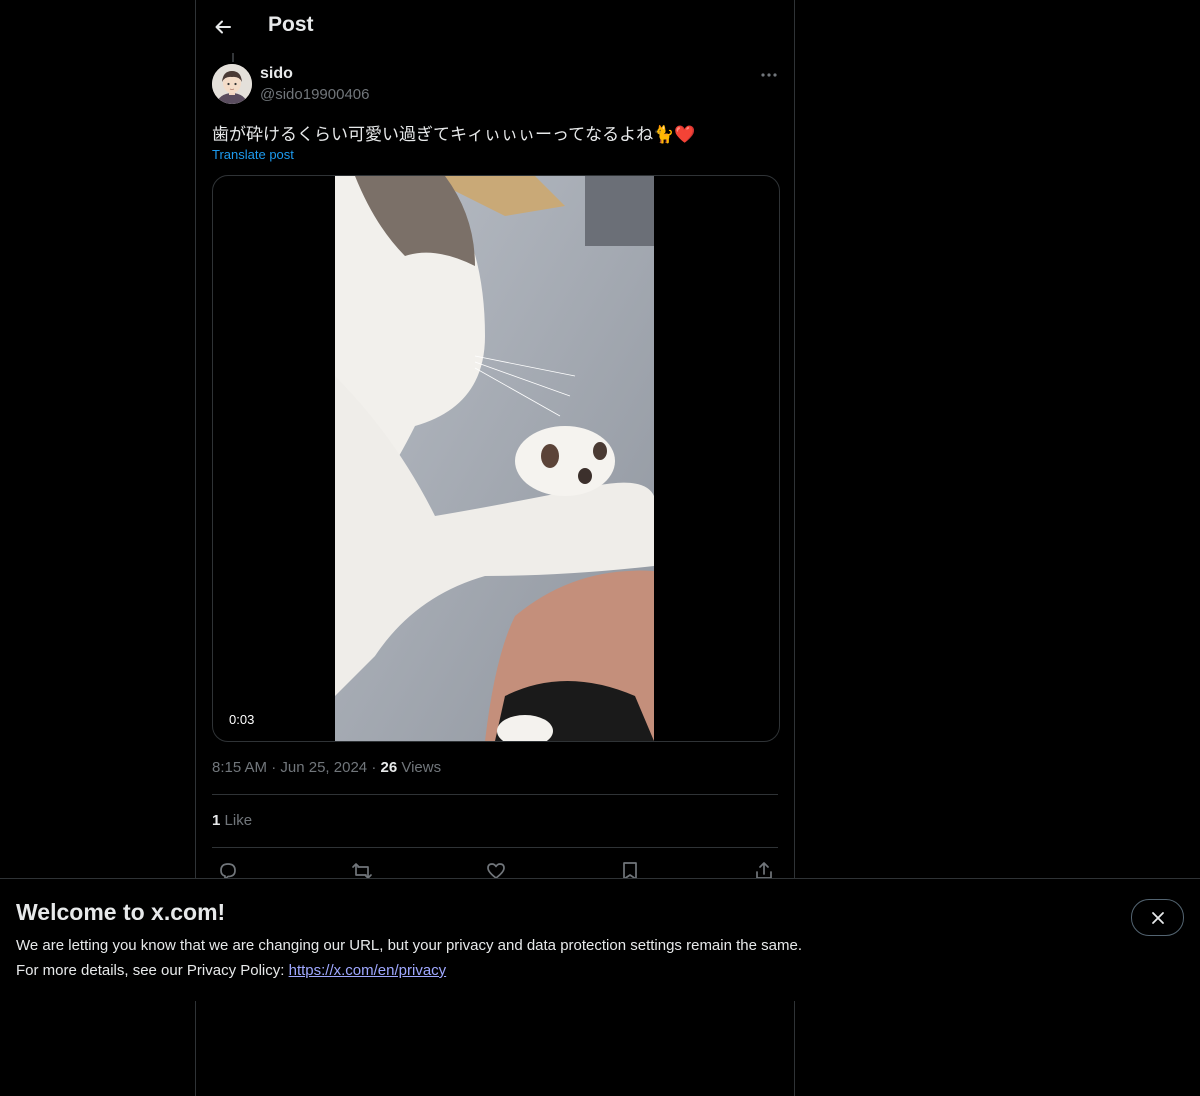  I want to click on privacy-policy-link: https://x.com/en/privacy, so click(368, 970).